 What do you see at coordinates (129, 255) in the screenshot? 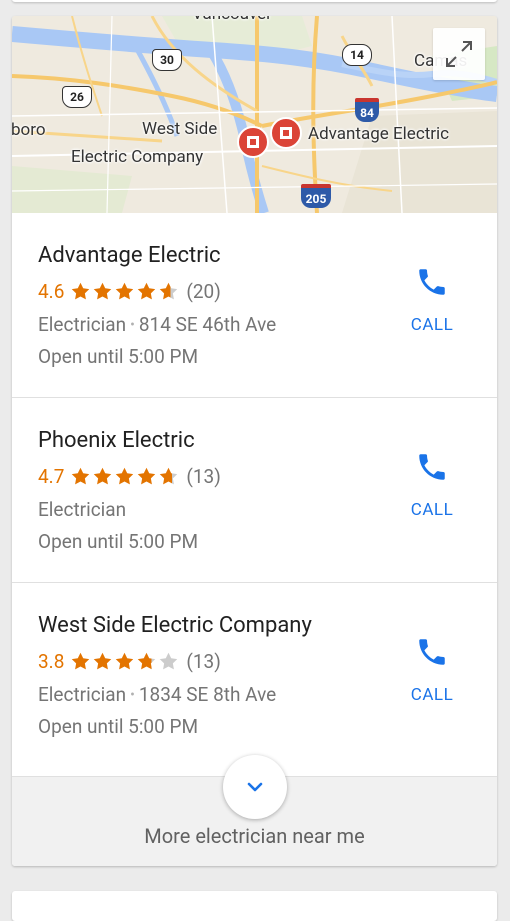
I see `result-name: Advantage Electric` at bounding box center [129, 255].